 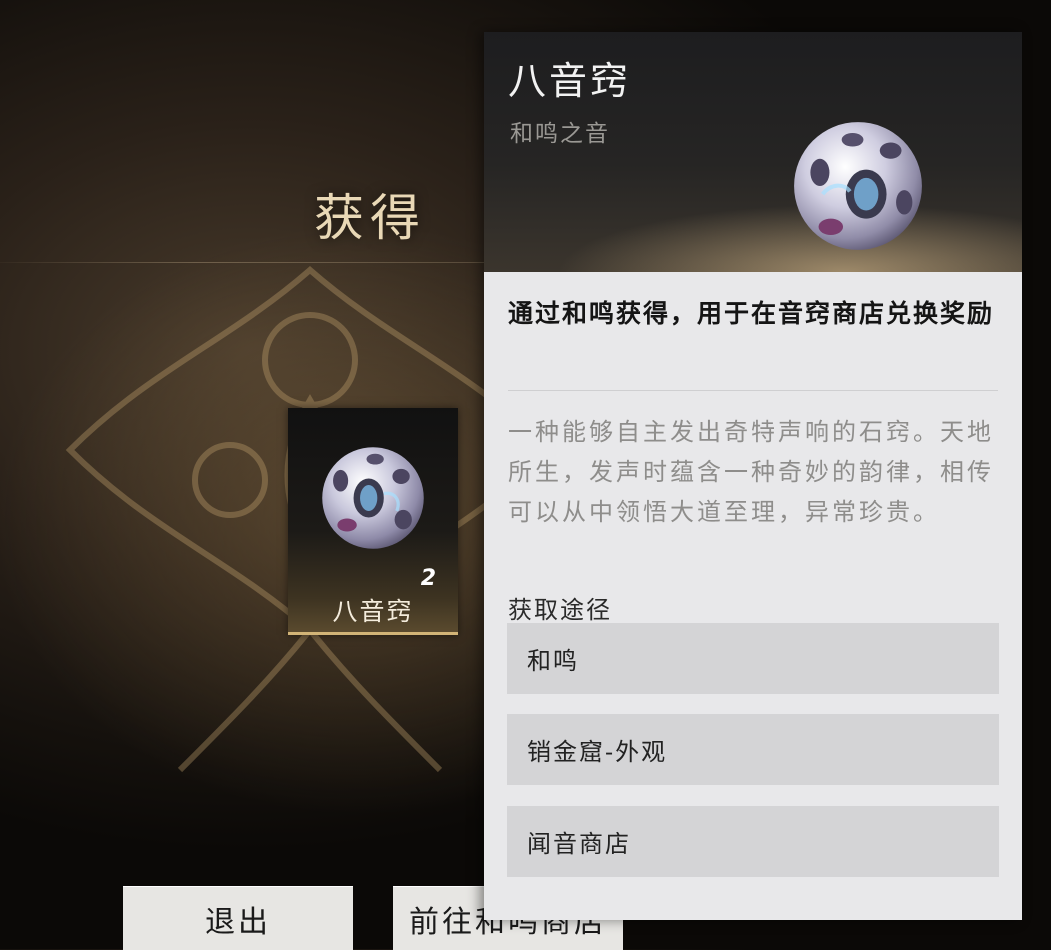 I want to click on source-item-xiaojinku-appearance: 销金窟-外观, so click(x=753, y=749).